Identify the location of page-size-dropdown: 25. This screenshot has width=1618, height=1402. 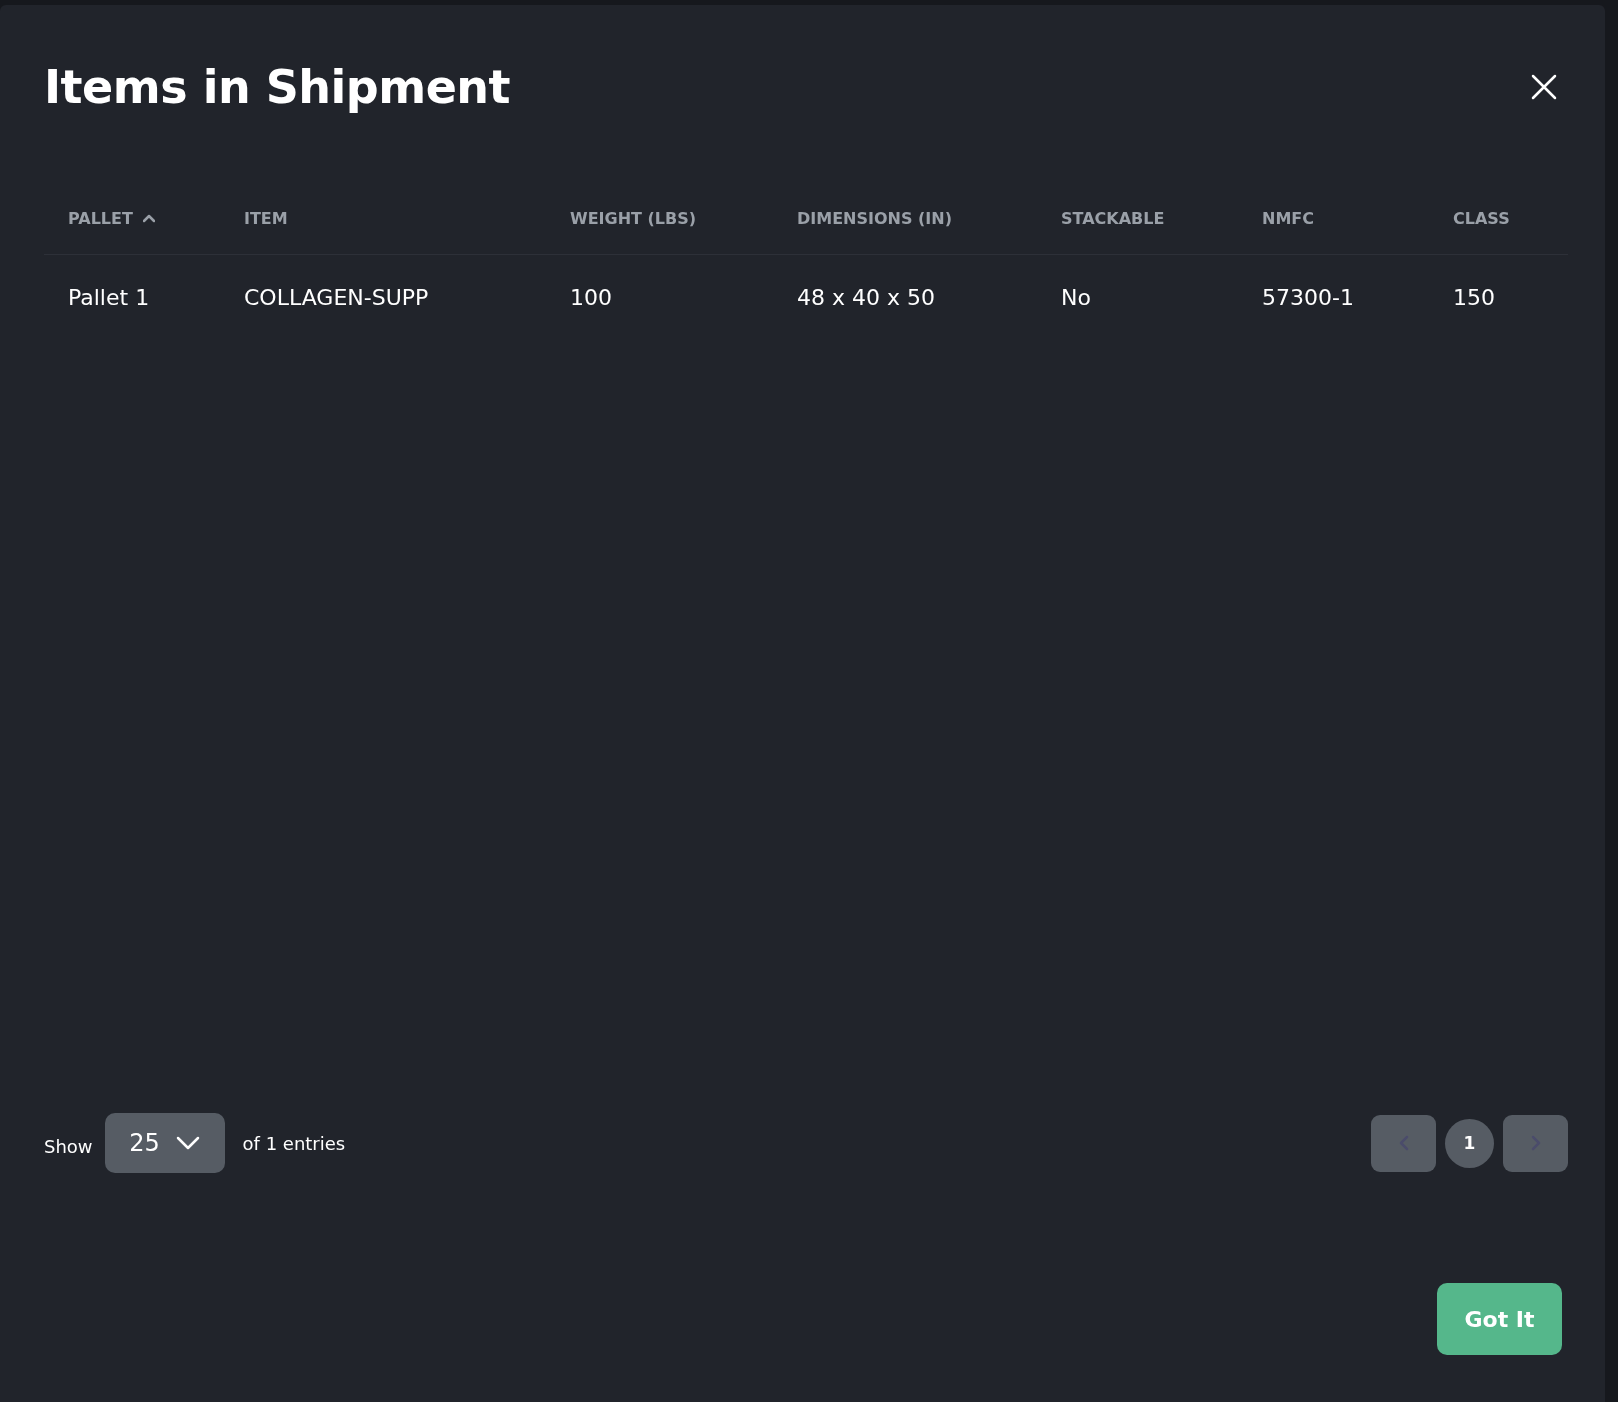
(164, 1143).